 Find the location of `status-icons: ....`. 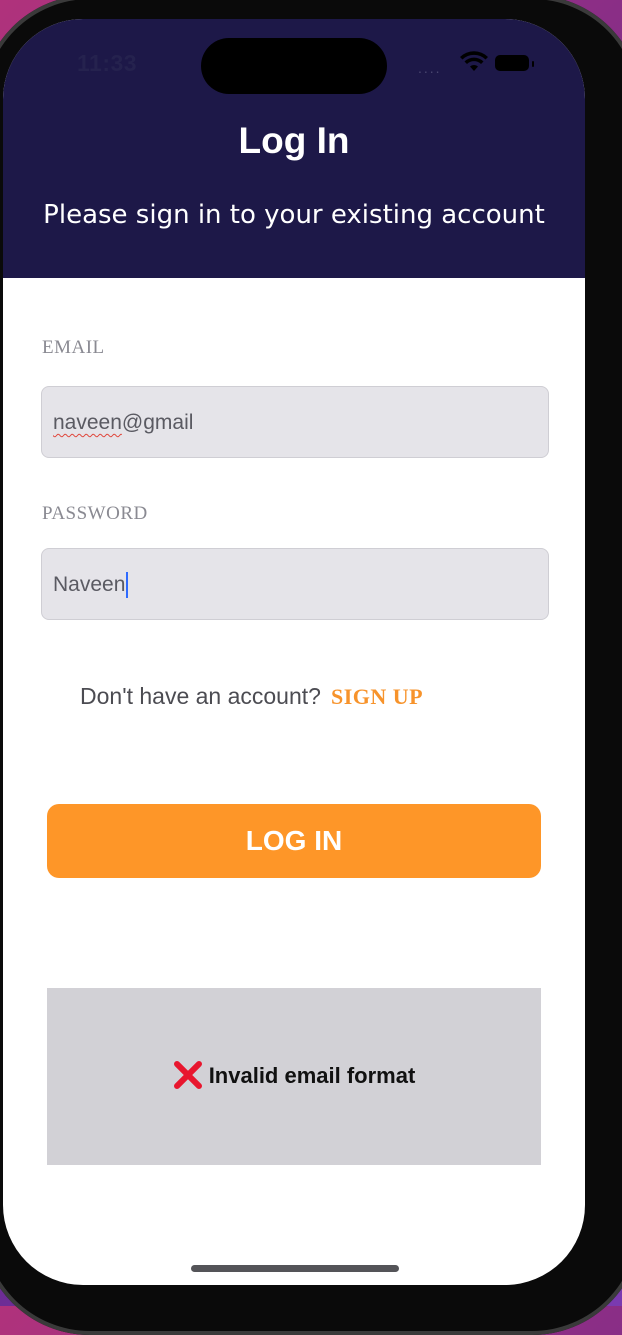

status-icons: .... is located at coordinates (483, 64).